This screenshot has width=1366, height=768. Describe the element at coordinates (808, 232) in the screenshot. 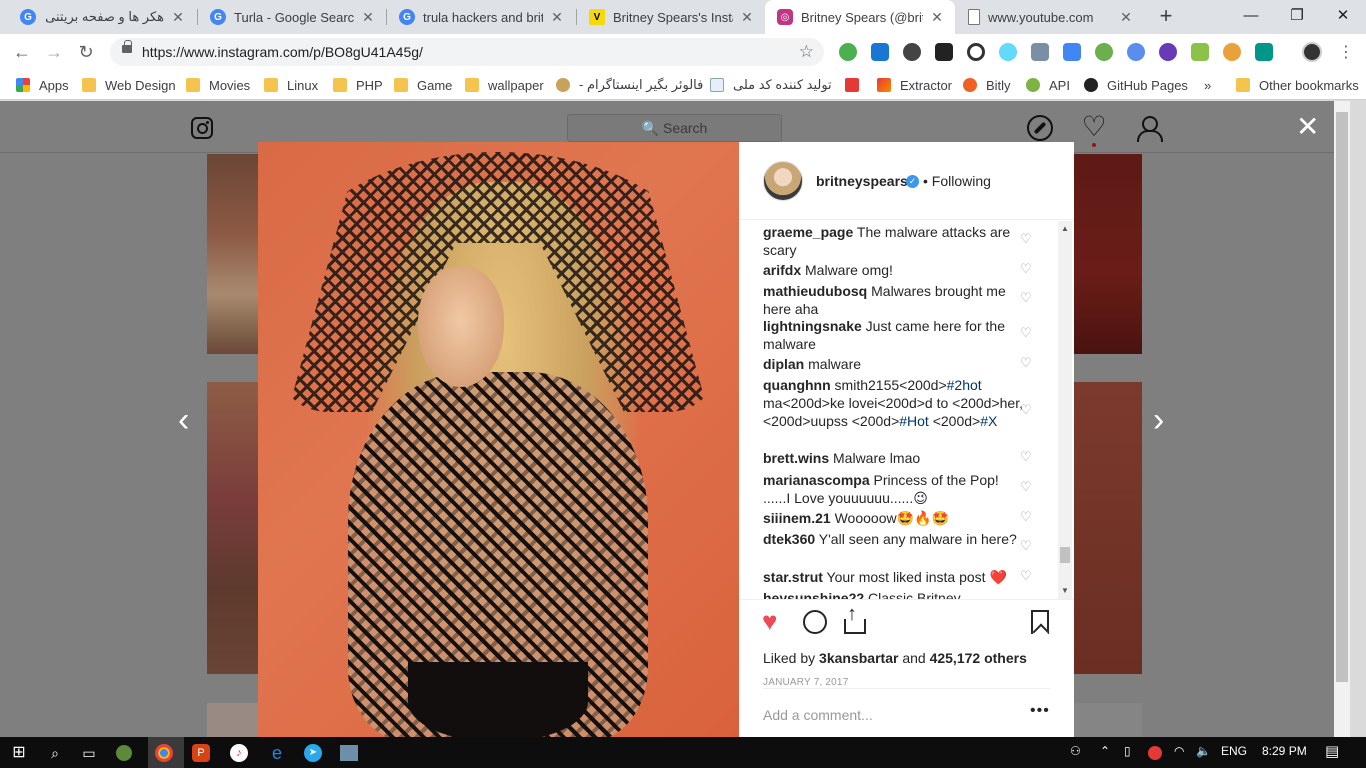

I see `comment-user: graeme_page` at that location.